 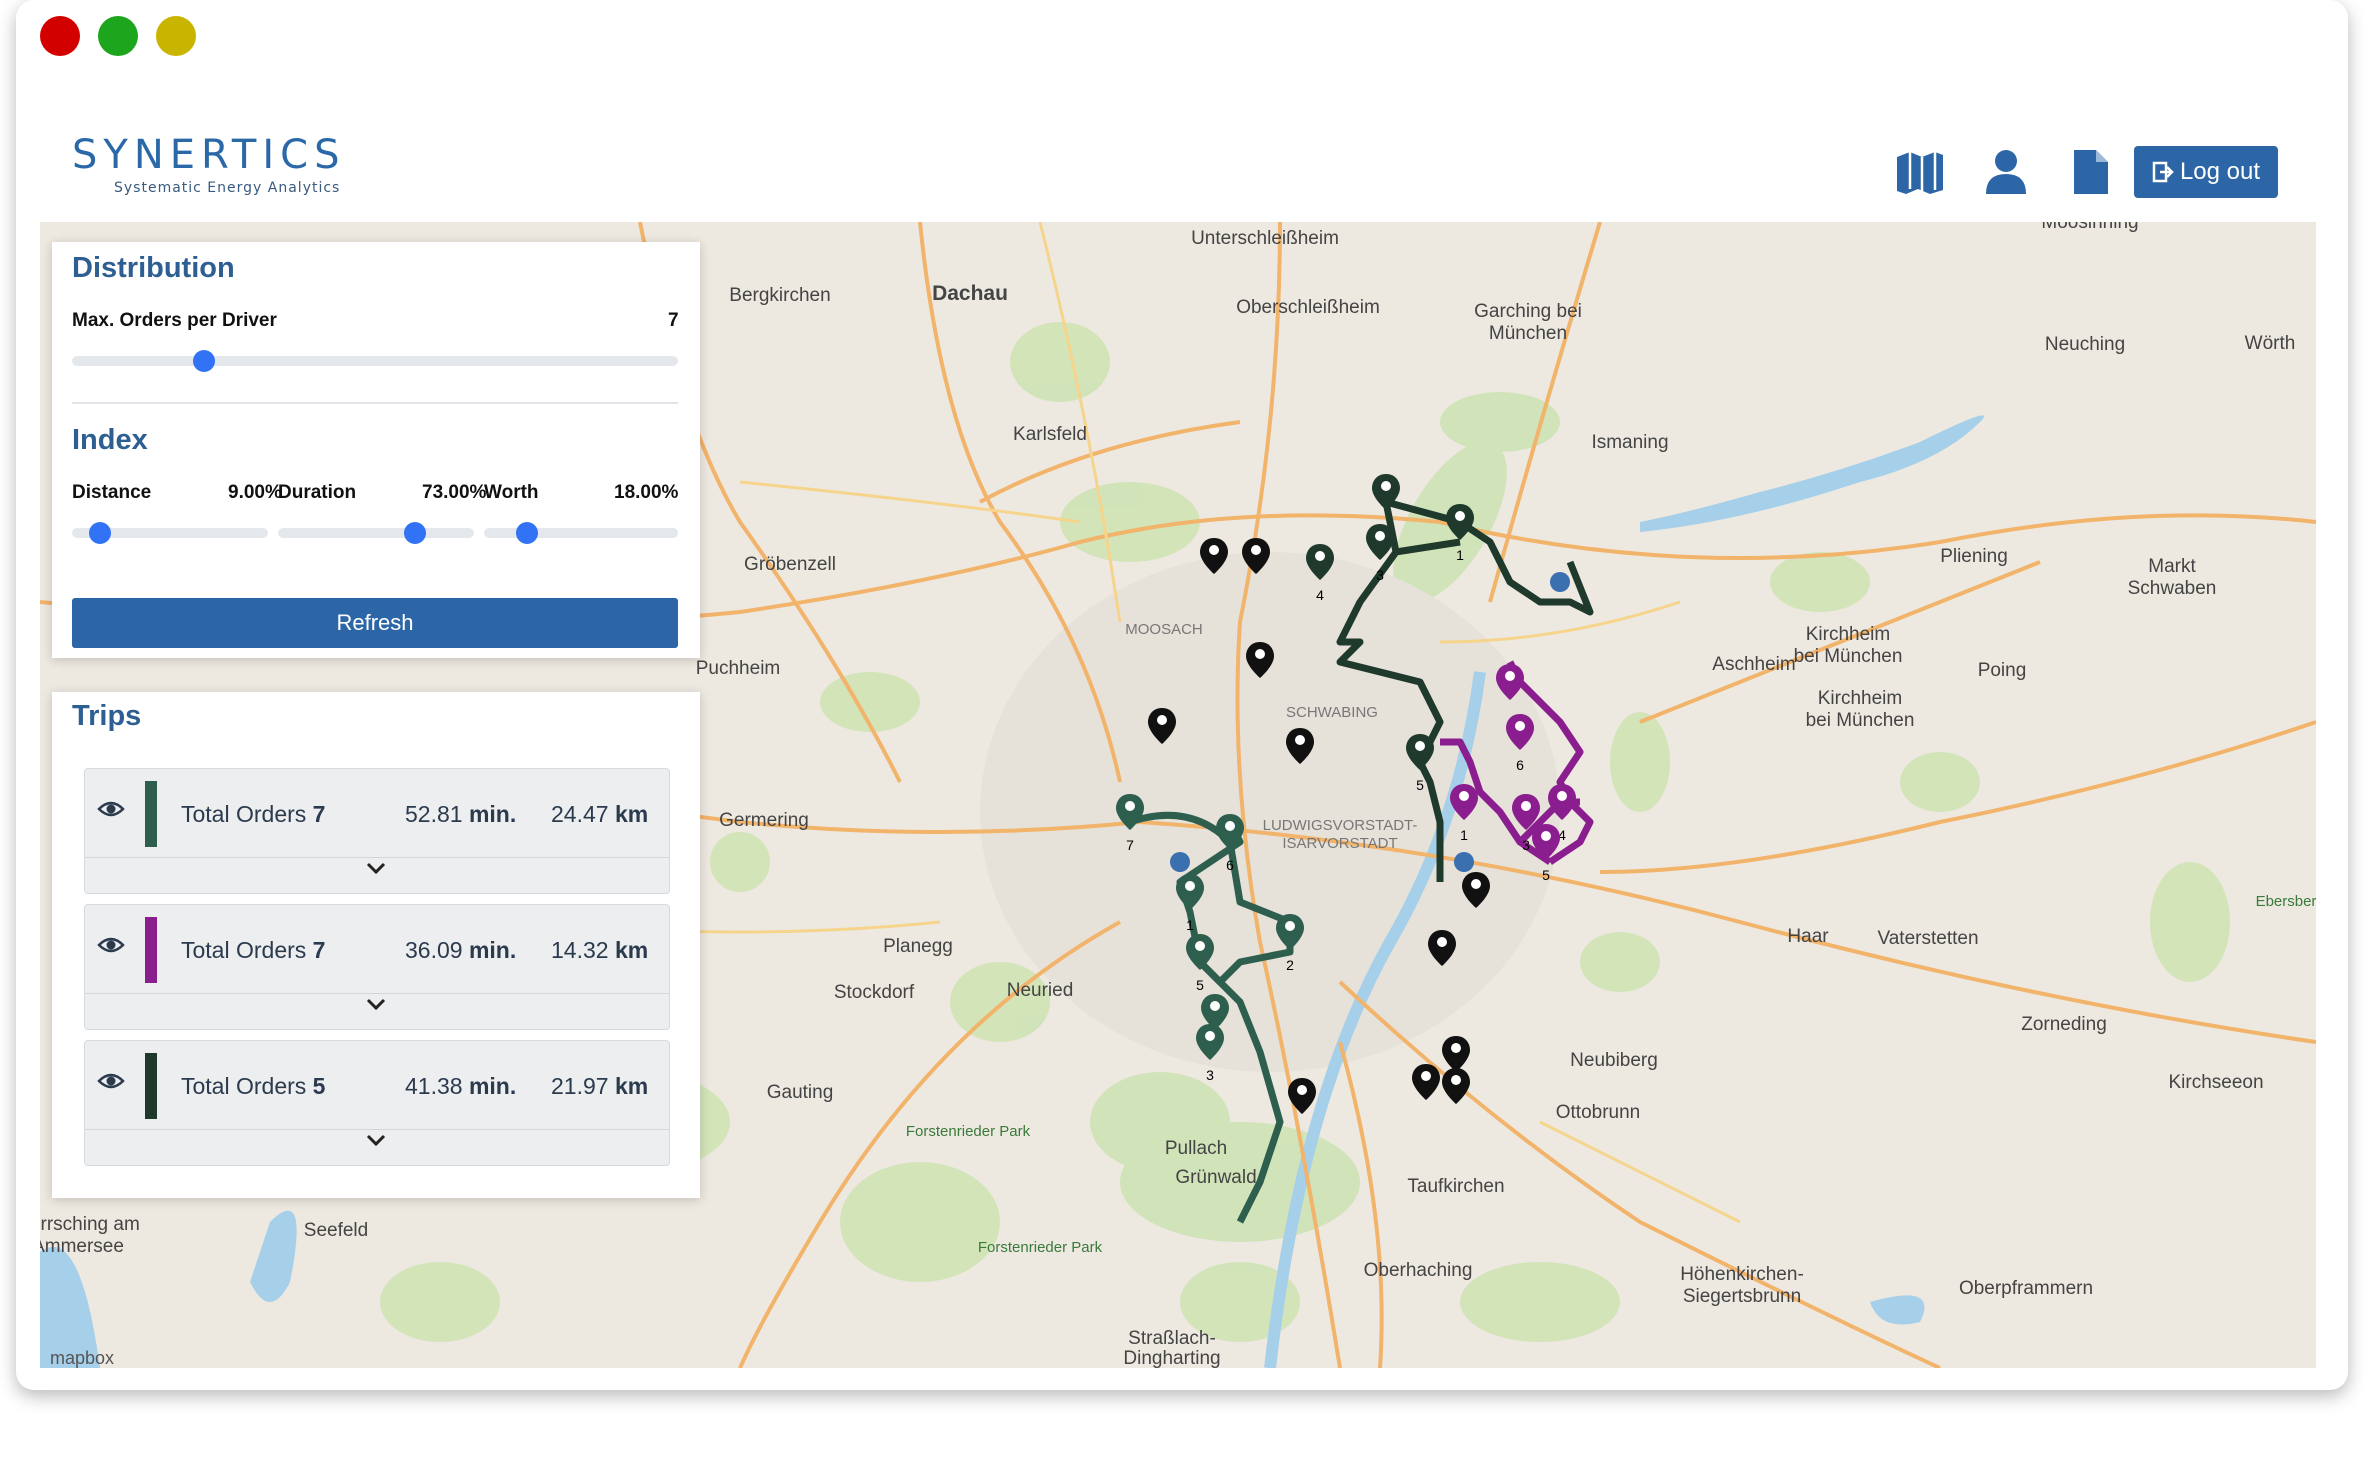 I want to click on place-label: LUDWIGSVORSTADT-, so click(x=1340, y=825).